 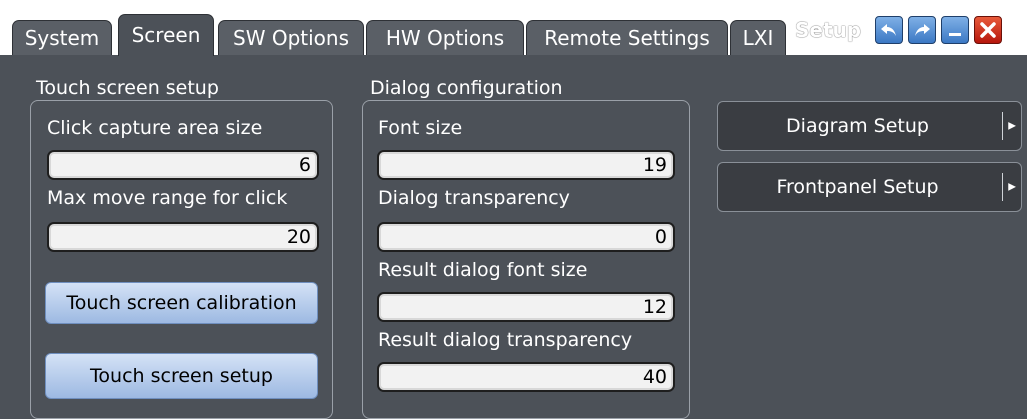 What do you see at coordinates (420, 128) in the screenshot?
I see `font-size-label: Font size` at bounding box center [420, 128].